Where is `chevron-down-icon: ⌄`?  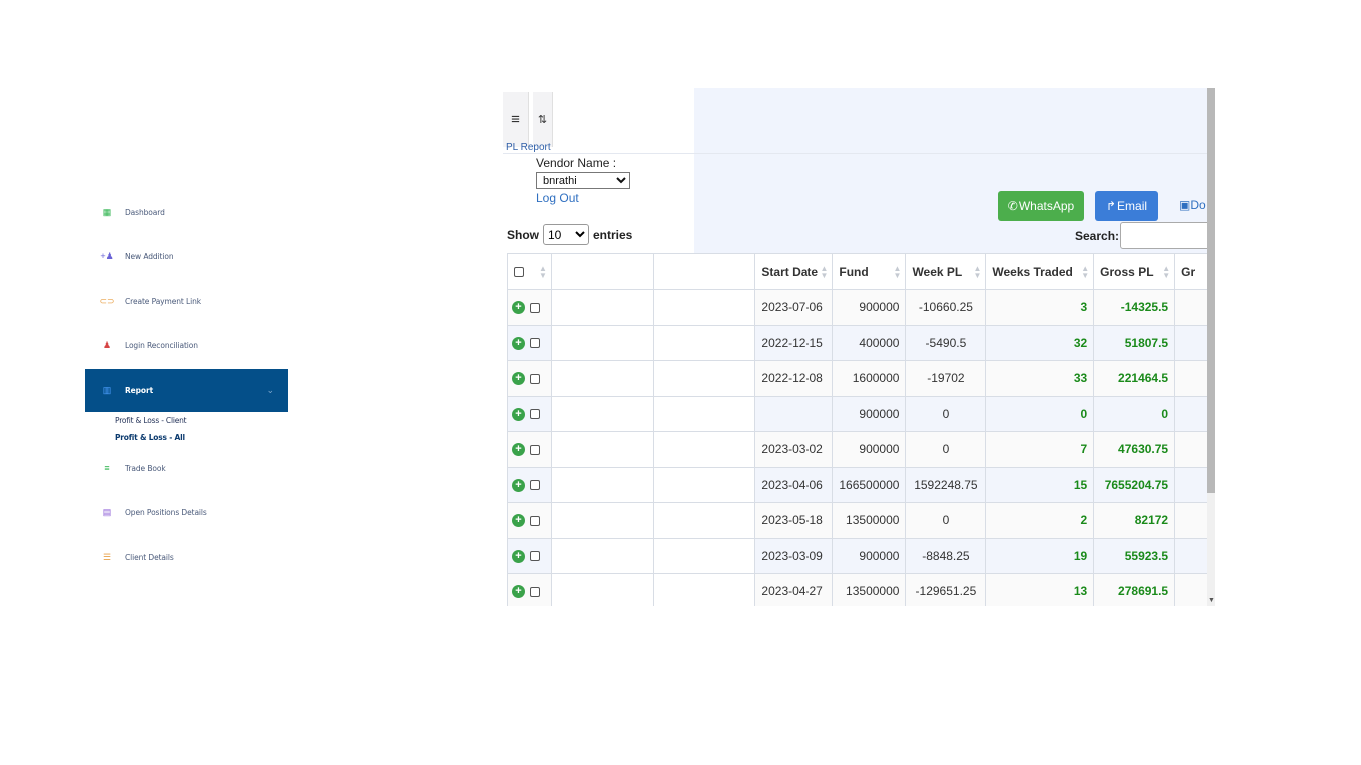
chevron-down-icon: ⌄ is located at coordinates (270, 390).